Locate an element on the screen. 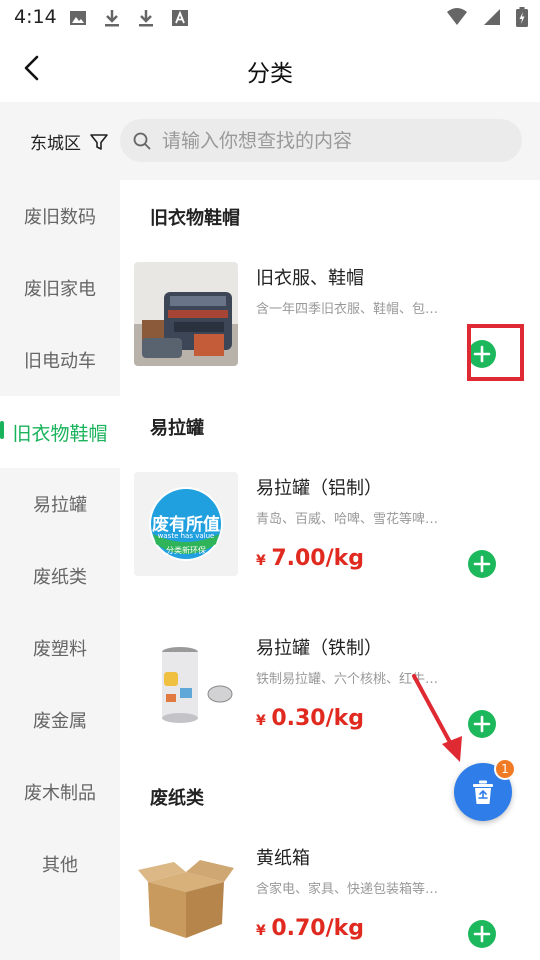 This screenshot has width=540, height=960. sidebar-item-label: 废塑料 is located at coordinates (60, 649).